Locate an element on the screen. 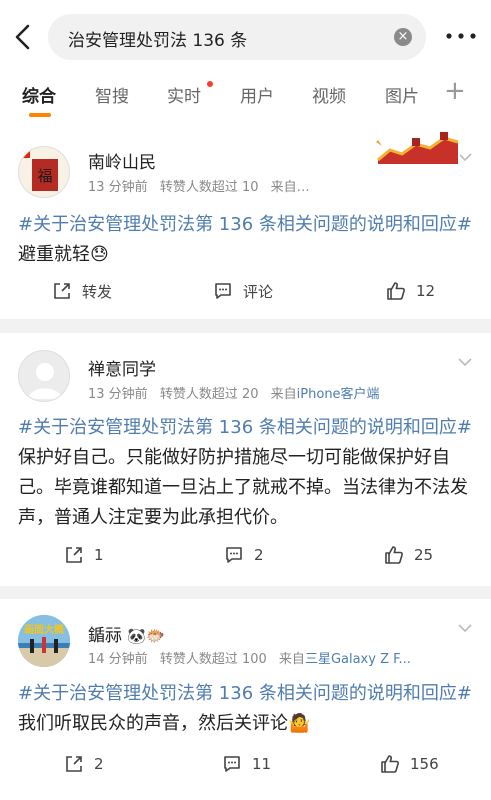 The image size is (491, 800). more-options-icon is located at coordinates (461, 36).